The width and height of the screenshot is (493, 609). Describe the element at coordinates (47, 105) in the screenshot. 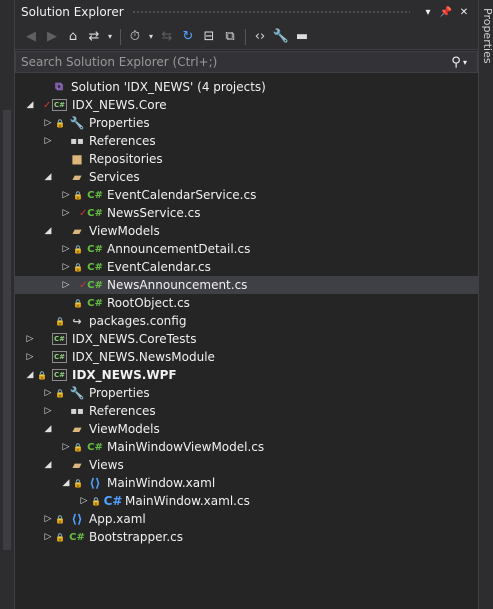

I see `checked-out-icon: ✓` at that location.